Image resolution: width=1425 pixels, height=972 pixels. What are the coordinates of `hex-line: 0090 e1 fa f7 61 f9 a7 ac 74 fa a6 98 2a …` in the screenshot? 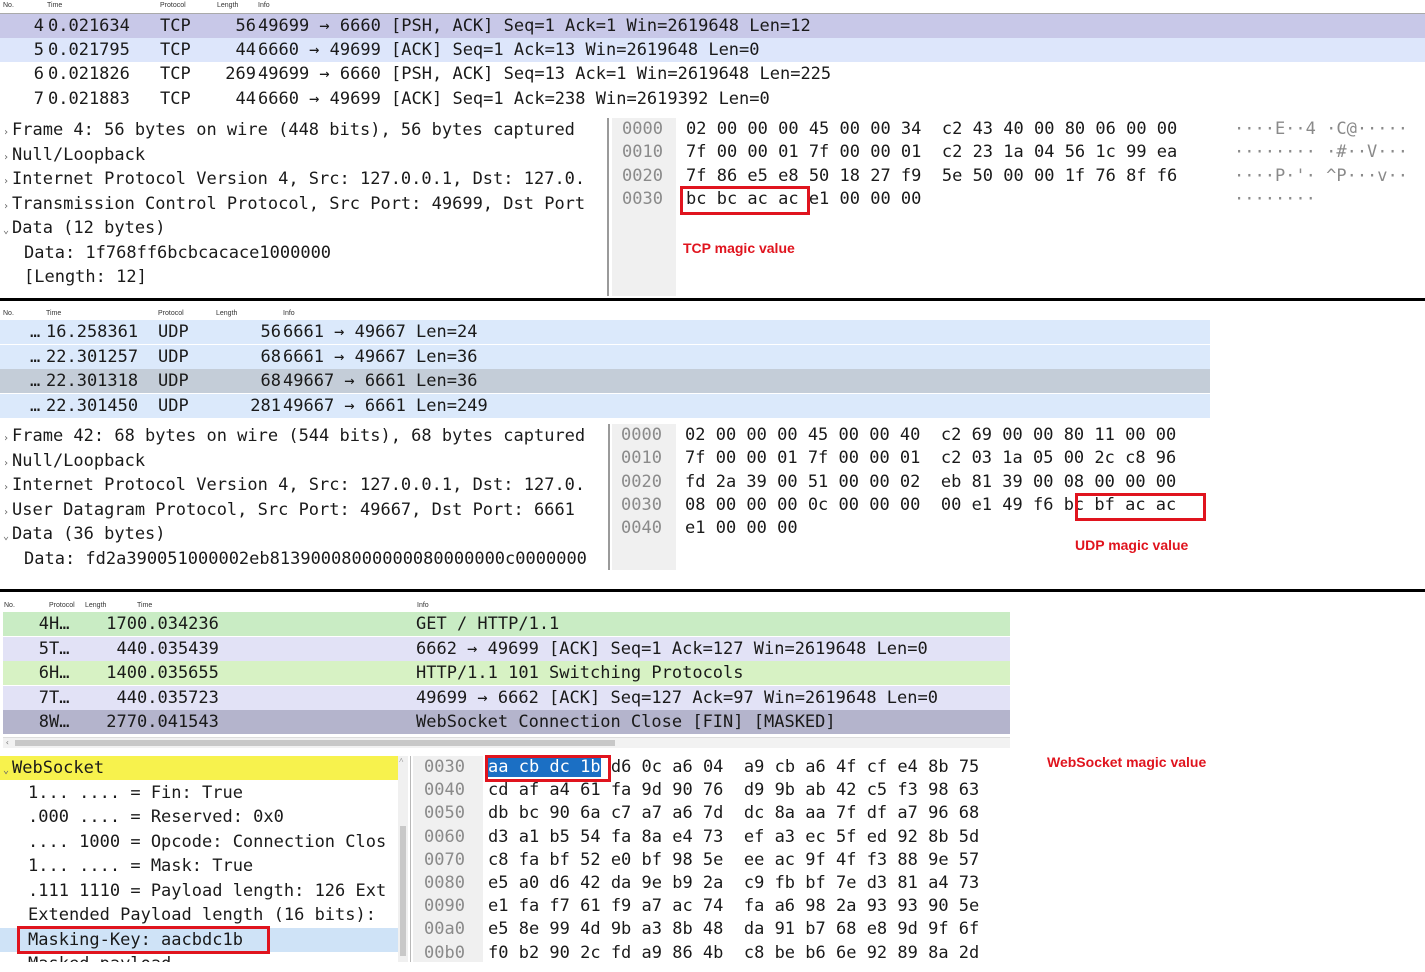 It's located at (713, 906).